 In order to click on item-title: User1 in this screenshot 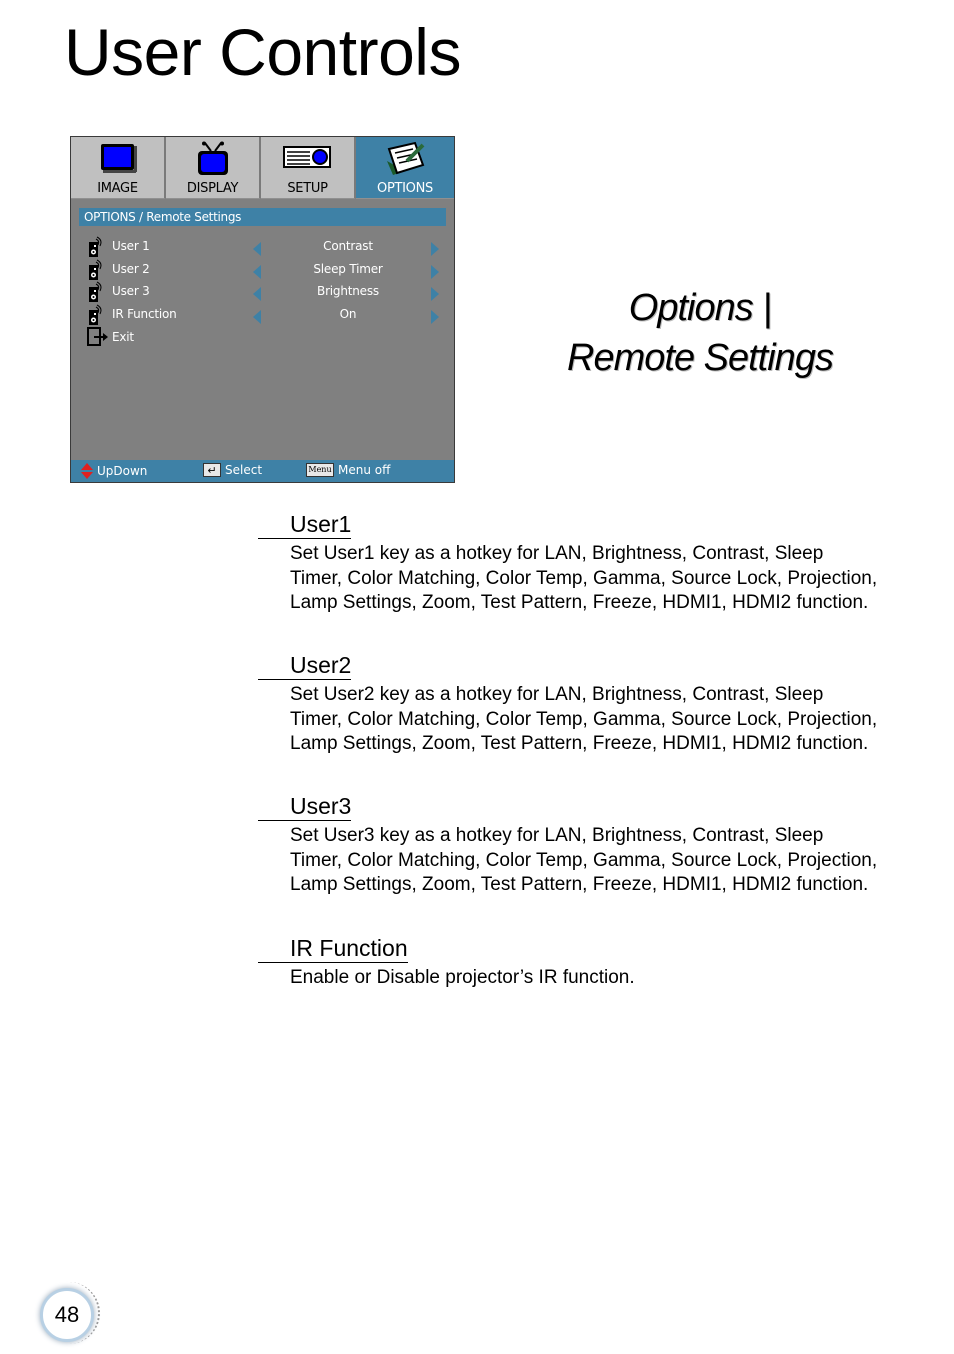, I will do `click(305, 524)`.